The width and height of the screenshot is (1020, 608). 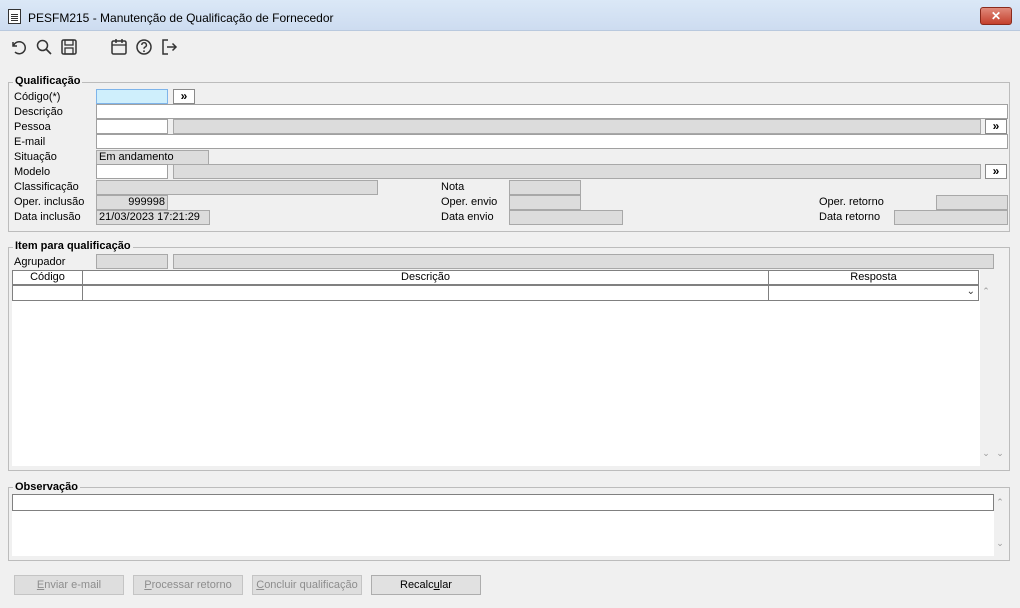 I want to click on data-inclusao-field: 21/03/2023 17:21:29, so click(x=153, y=217).